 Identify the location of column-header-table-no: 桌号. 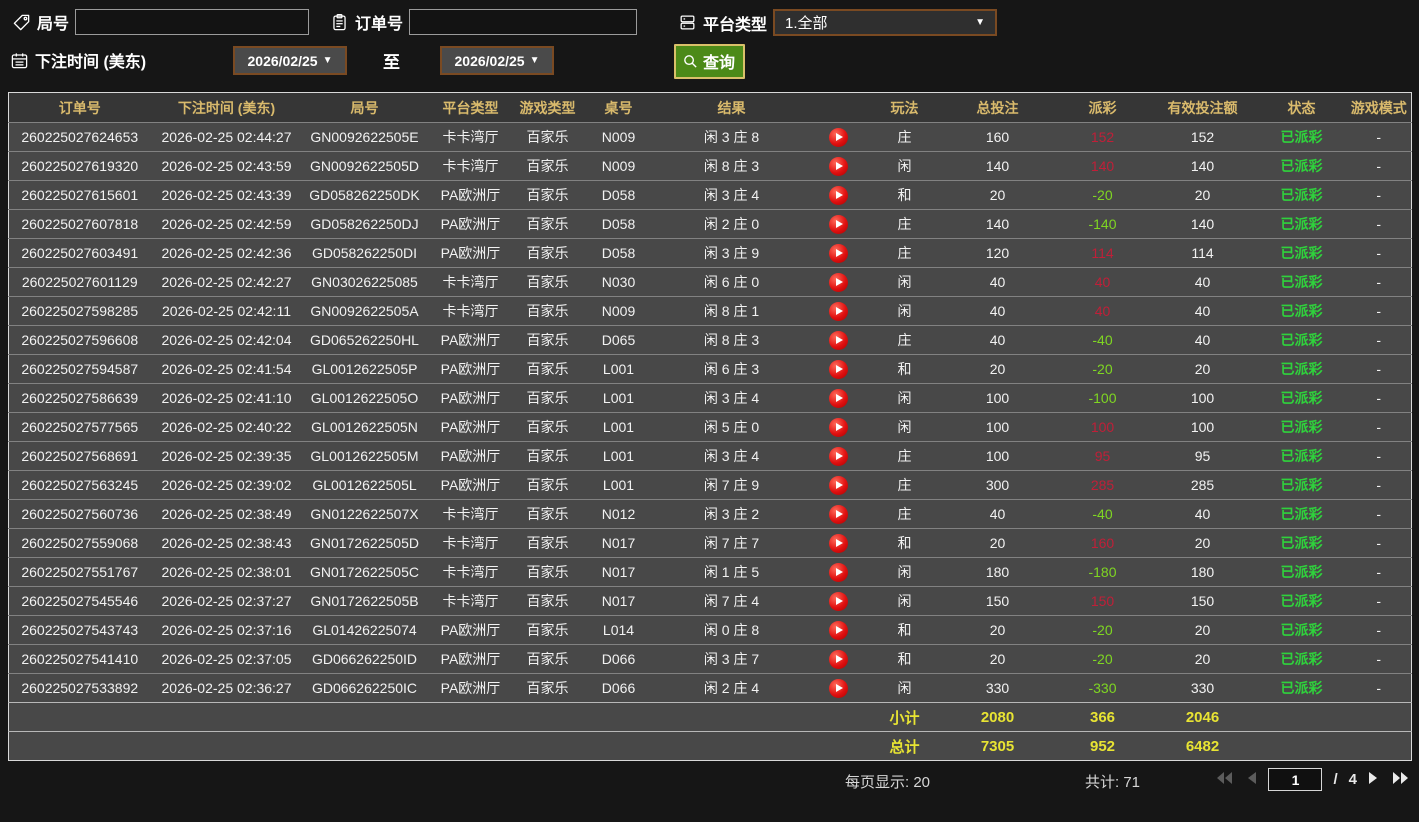
(618, 107).